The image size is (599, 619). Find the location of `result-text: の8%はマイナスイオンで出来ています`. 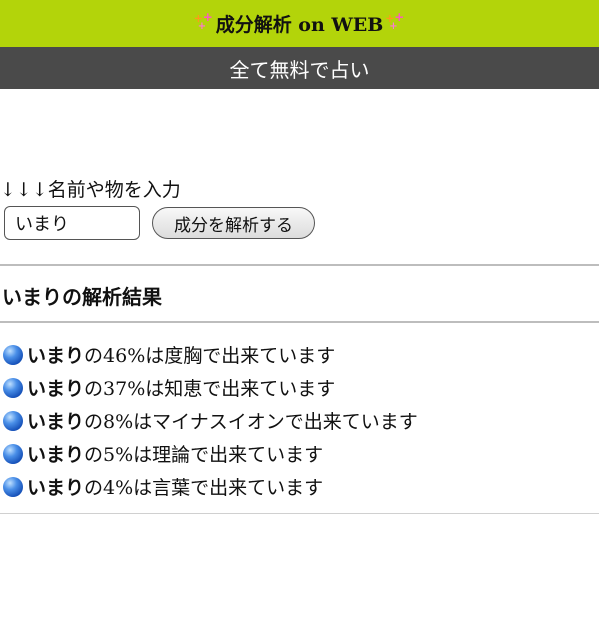

result-text: の8%はマイナスイオンで出来ています is located at coordinates (251, 422).